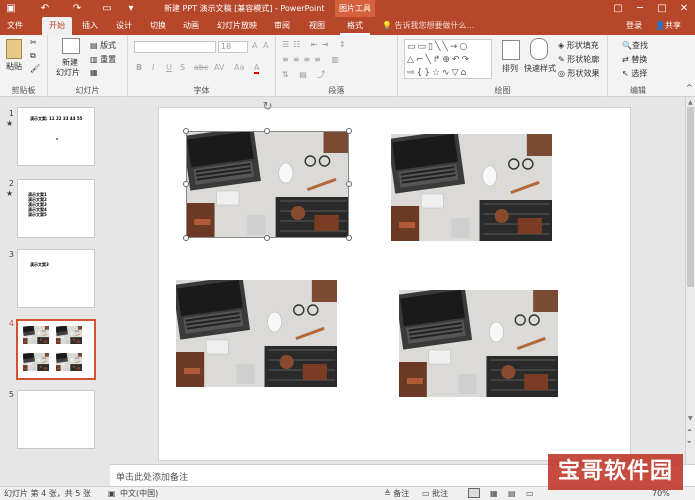  I want to click on undo-icon: ↶, so click(45, 8).